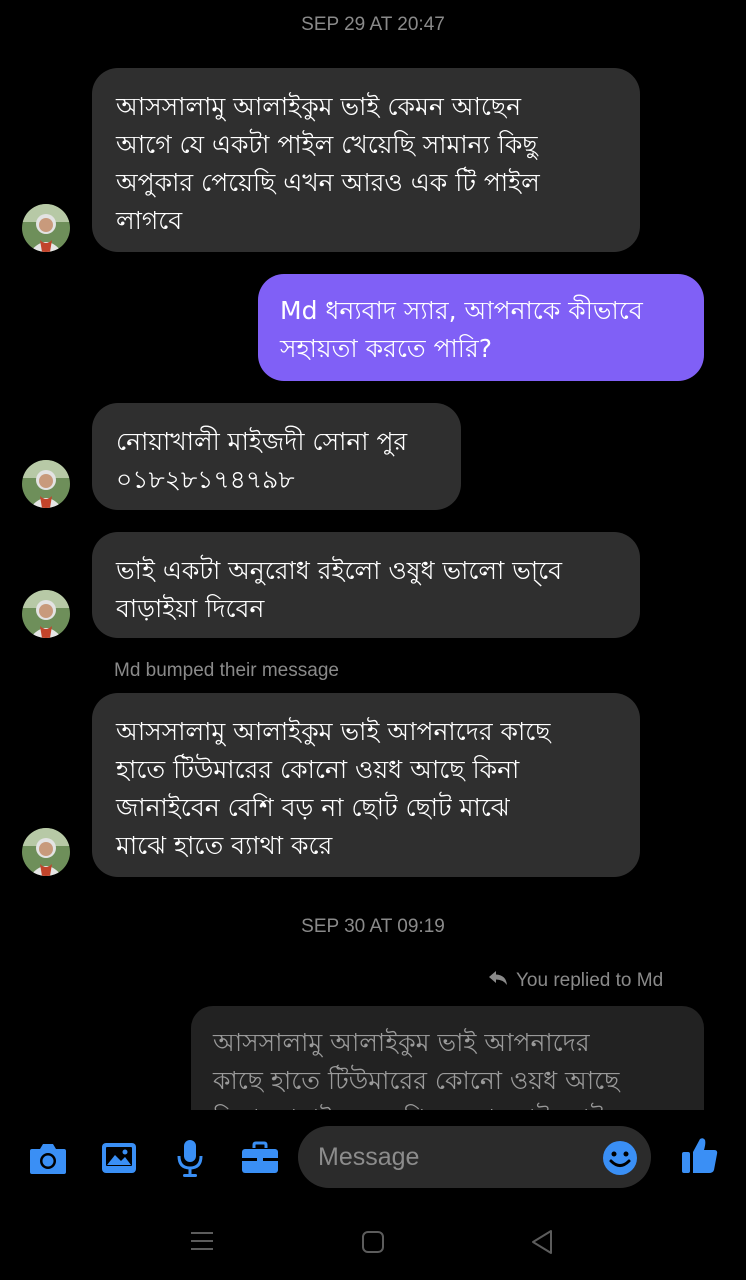 The height and width of the screenshot is (1280, 746). Describe the element at coordinates (276, 456) in the screenshot. I see `message-bubble-incoming: নোয়াখালী মাইজদী সোনা পুর ০১৮২৮১৭৪৭৯৮` at that location.